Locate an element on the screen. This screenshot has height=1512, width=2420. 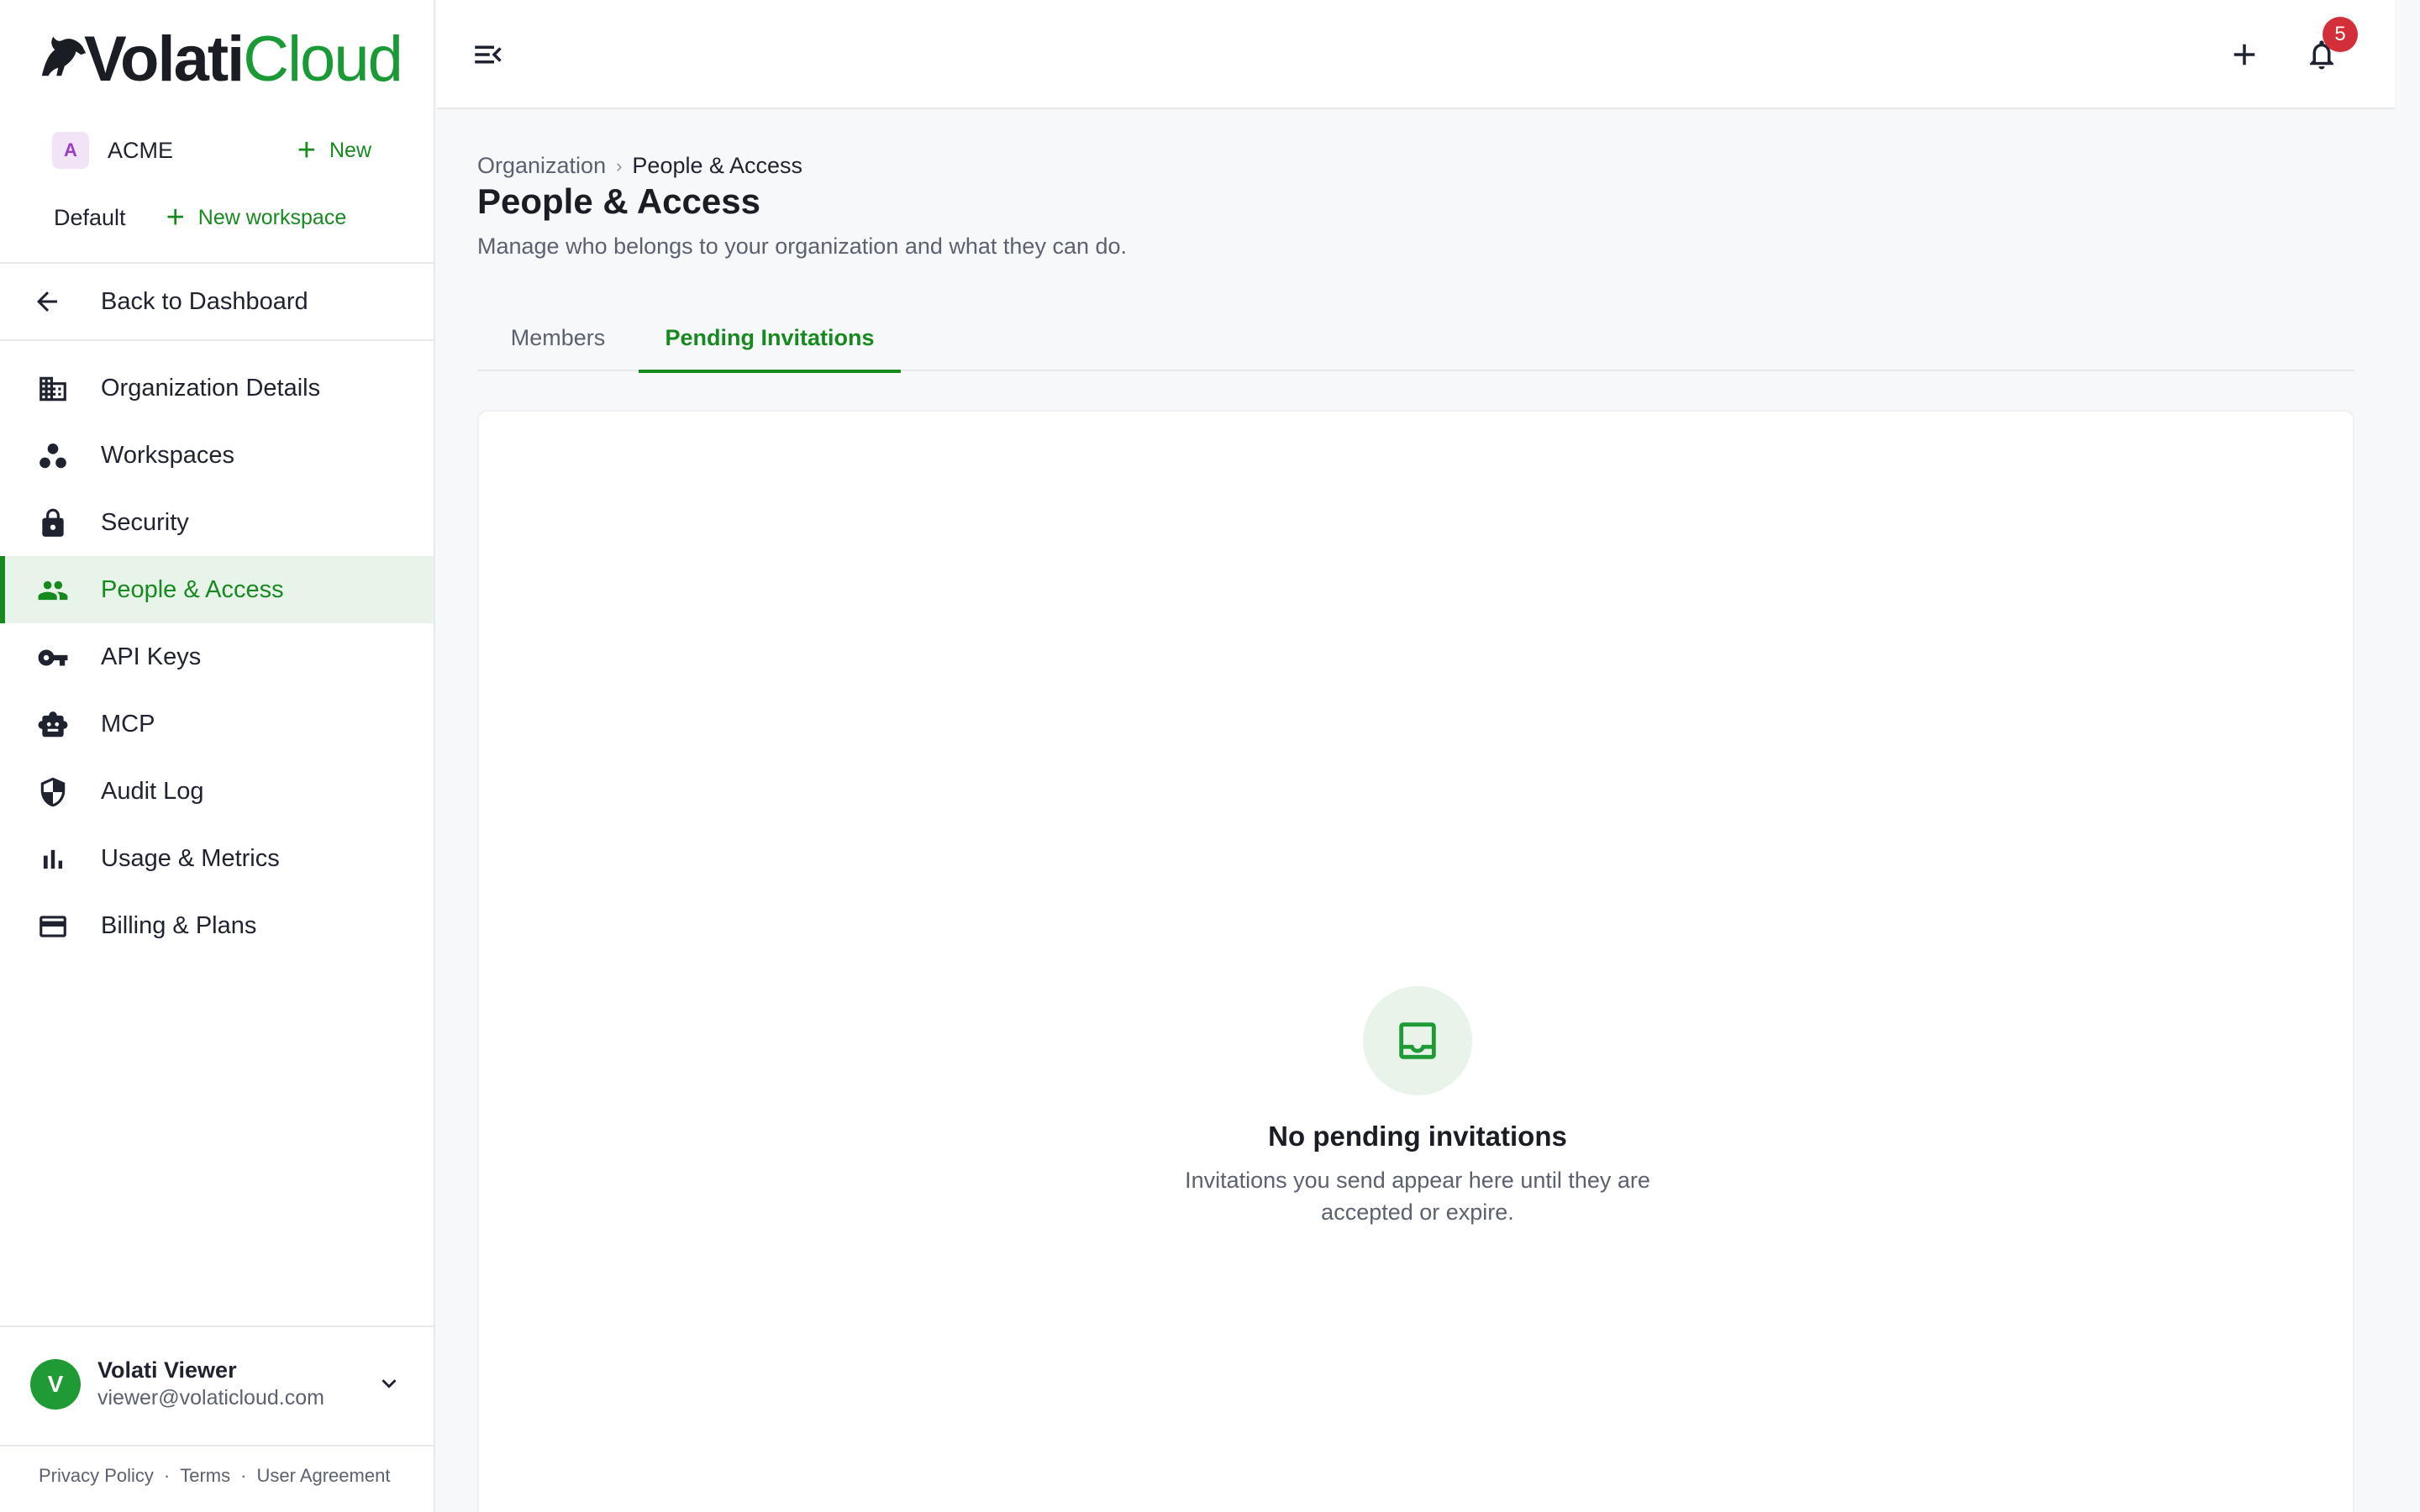
user-email: viewer@volaticloud.com is located at coordinates (210, 1398).